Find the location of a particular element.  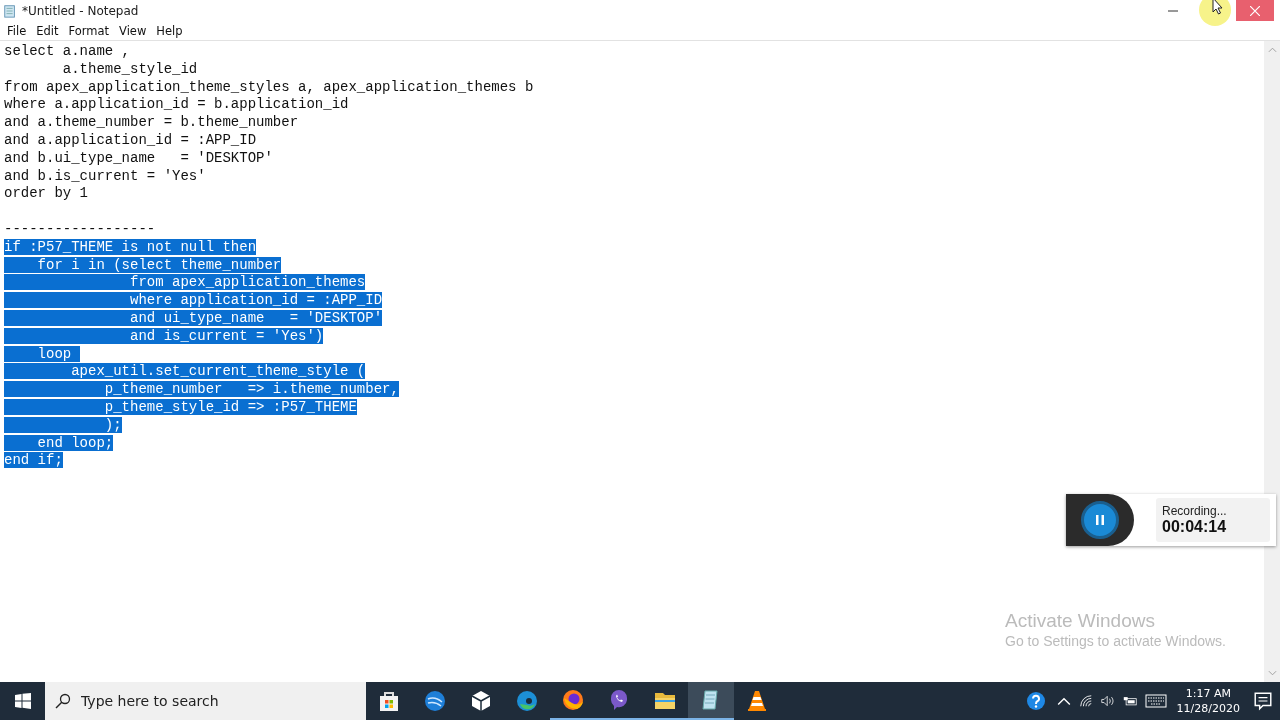

clock-time: 1:17 AM is located at coordinates (1208, 693).